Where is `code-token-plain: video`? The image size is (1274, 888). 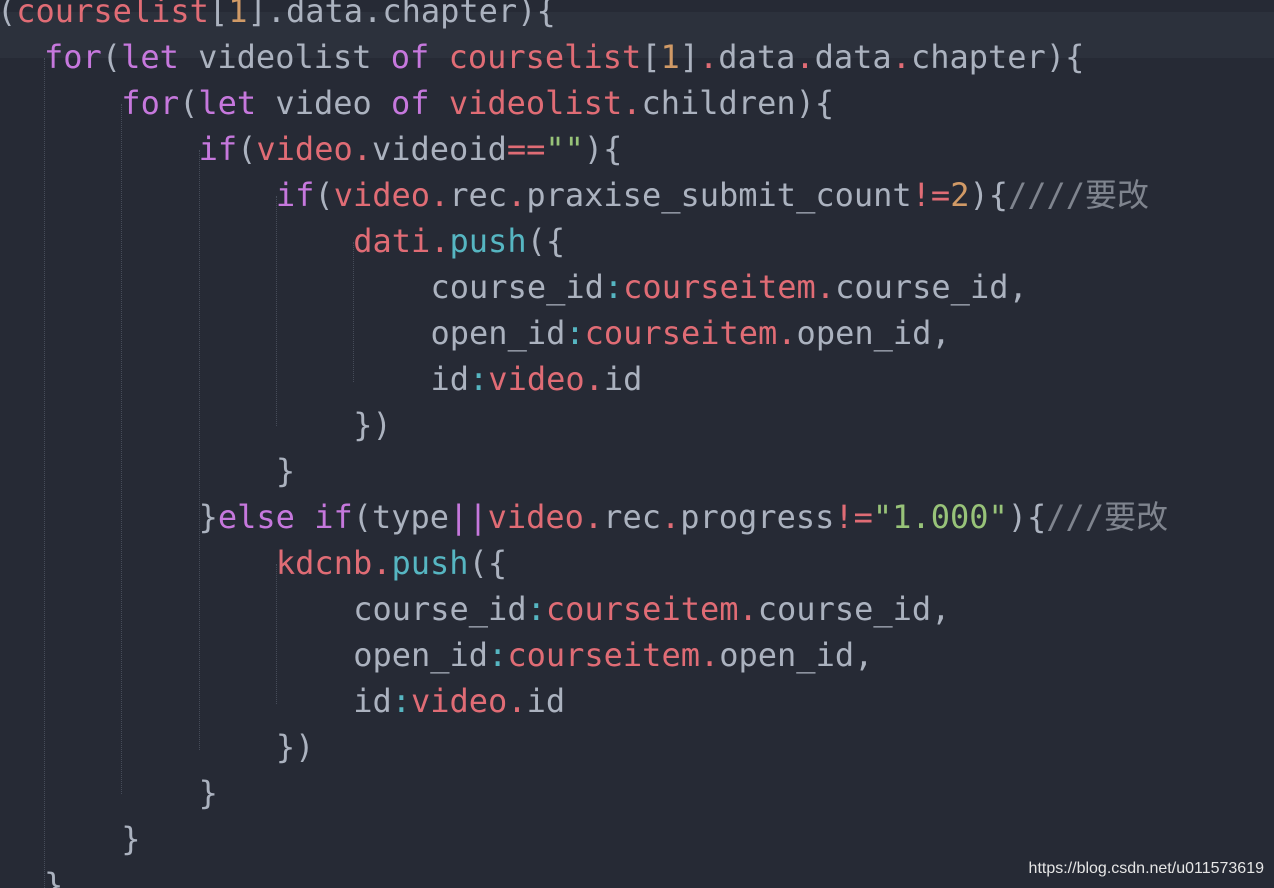
code-token-plain: video is located at coordinates (324, 103).